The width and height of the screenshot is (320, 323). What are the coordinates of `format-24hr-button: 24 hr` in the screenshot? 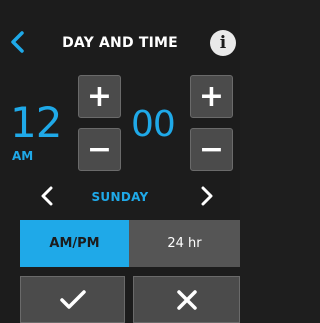 It's located at (184, 243).